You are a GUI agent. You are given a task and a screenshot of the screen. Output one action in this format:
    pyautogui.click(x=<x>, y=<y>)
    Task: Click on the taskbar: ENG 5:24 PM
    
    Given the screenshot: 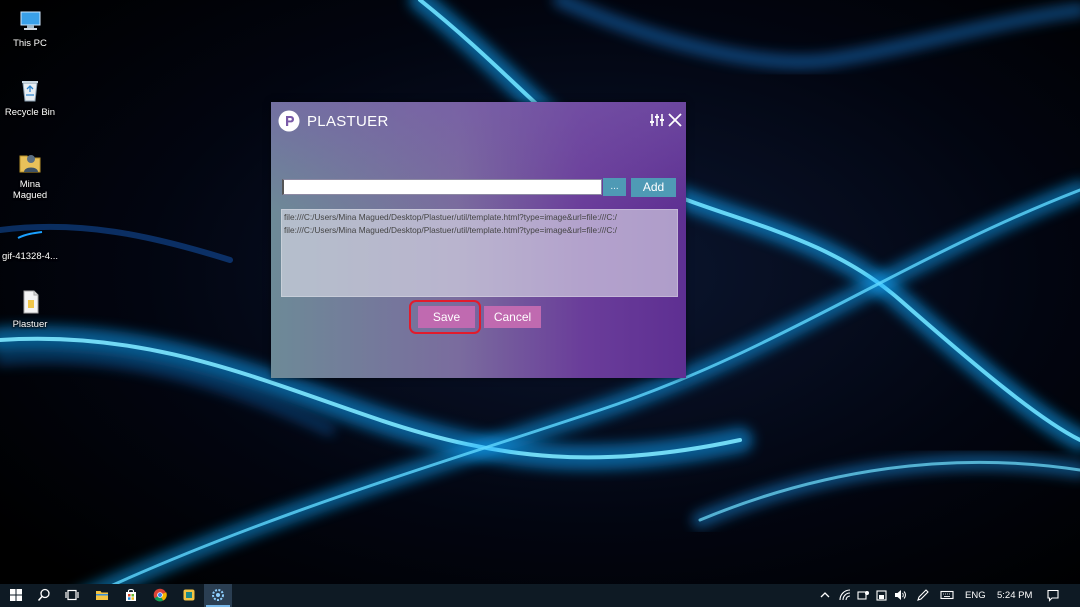 What is the action you would take?
    pyautogui.click(x=540, y=595)
    